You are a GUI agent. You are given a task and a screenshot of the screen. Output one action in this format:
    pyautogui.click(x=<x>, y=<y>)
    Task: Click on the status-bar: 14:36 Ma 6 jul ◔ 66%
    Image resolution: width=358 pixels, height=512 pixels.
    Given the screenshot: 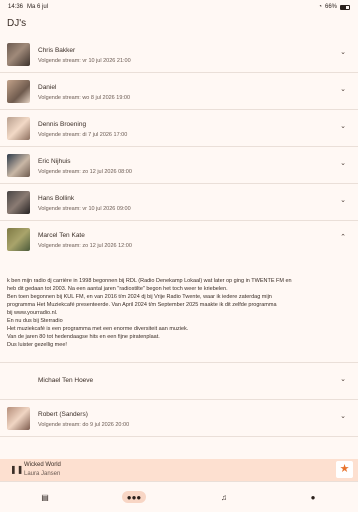 What is the action you would take?
    pyautogui.click(x=179, y=7)
    